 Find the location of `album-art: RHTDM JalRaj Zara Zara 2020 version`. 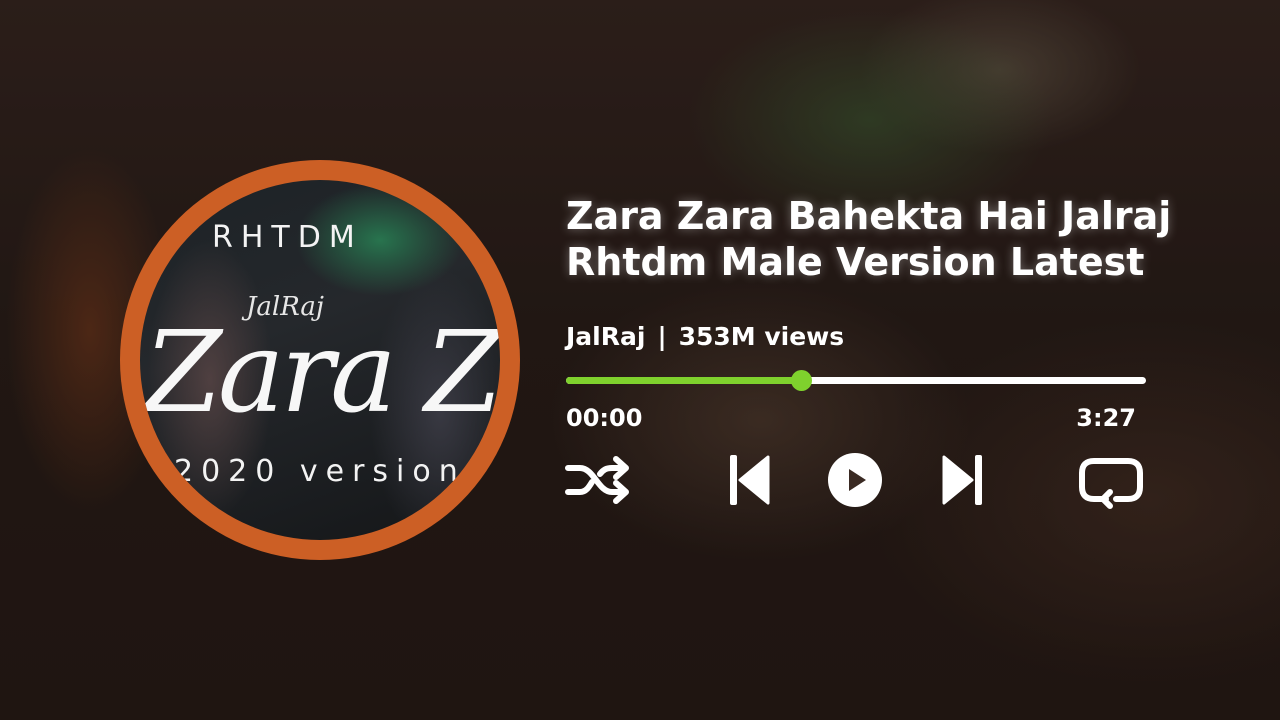

album-art: RHTDM JalRaj Zara Zara 2020 version is located at coordinates (320, 360).